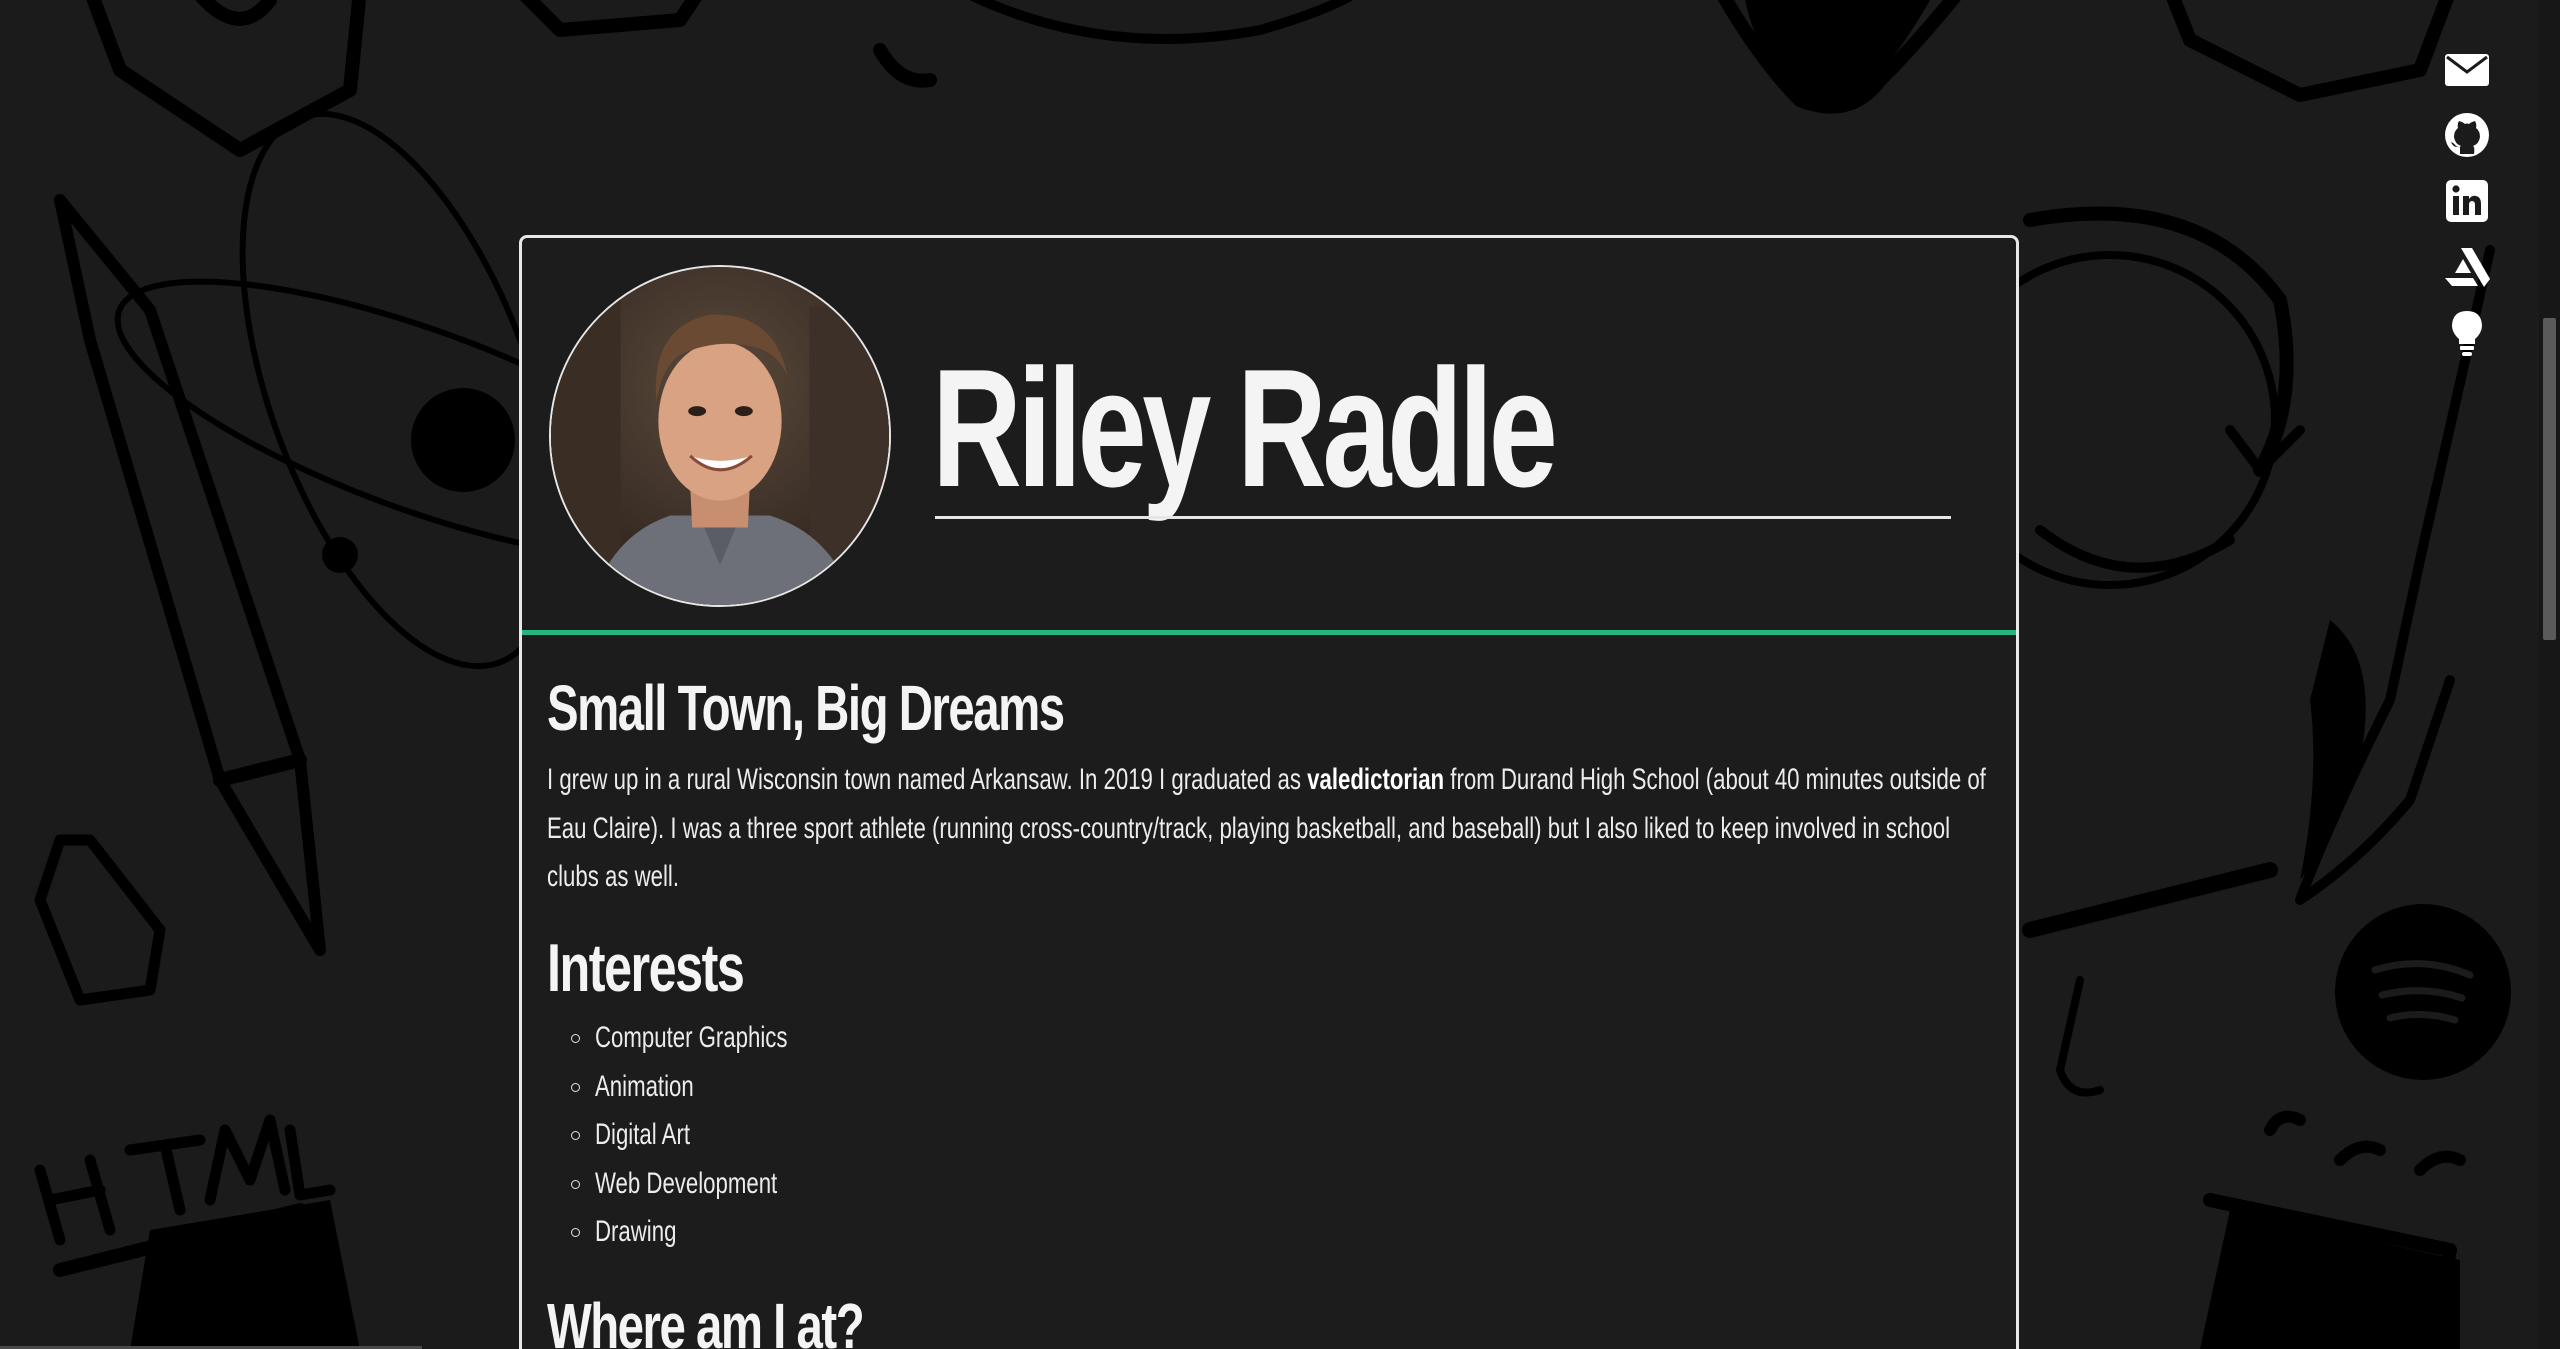 The image size is (2560, 1349). I want to click on profile-photo, so click(720, 436).